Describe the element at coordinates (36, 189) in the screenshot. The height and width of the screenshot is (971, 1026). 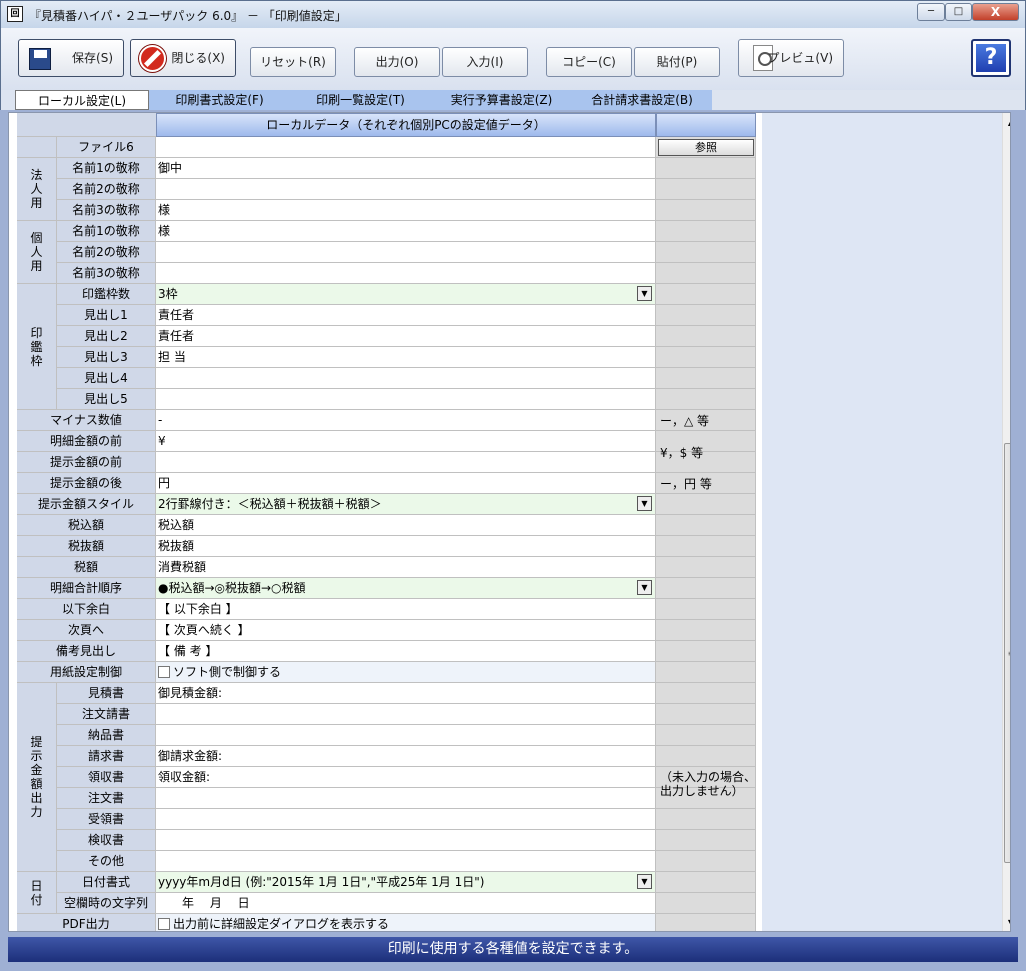
I see `group-label-text: 法人用` at that location.